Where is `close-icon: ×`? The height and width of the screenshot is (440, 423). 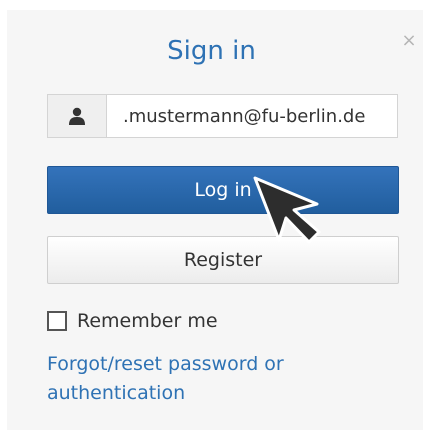
close-icon: × is located at coordinates (409, 41).